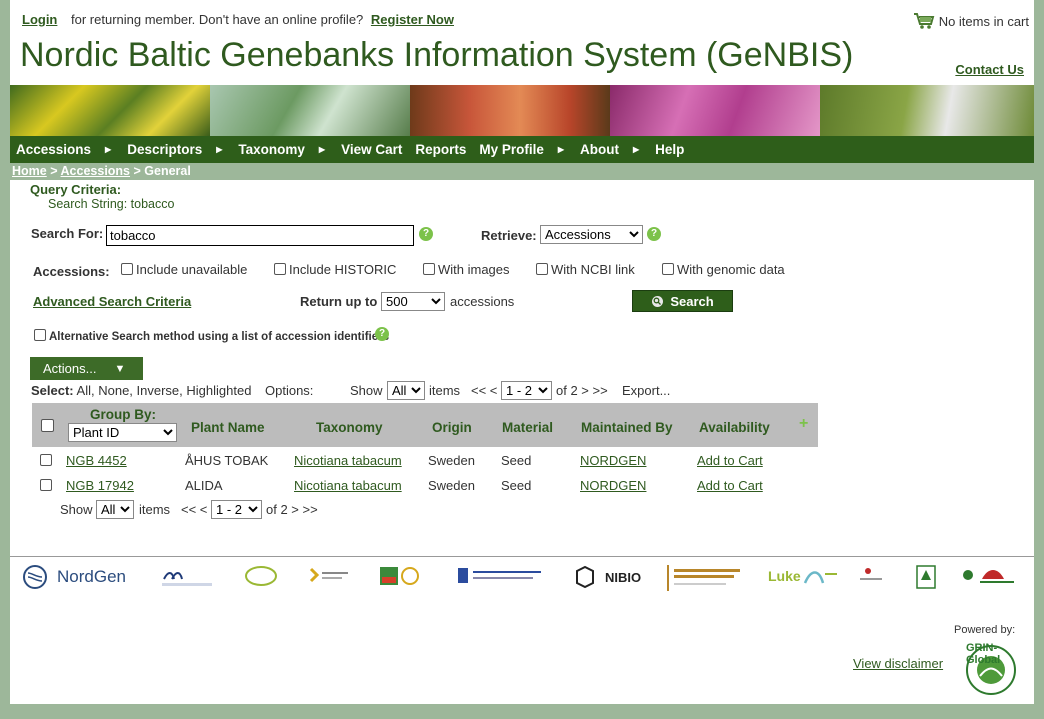  Describe the element at coordinates (522, 556) in the screenshot. I see `footer-divider` at that location.